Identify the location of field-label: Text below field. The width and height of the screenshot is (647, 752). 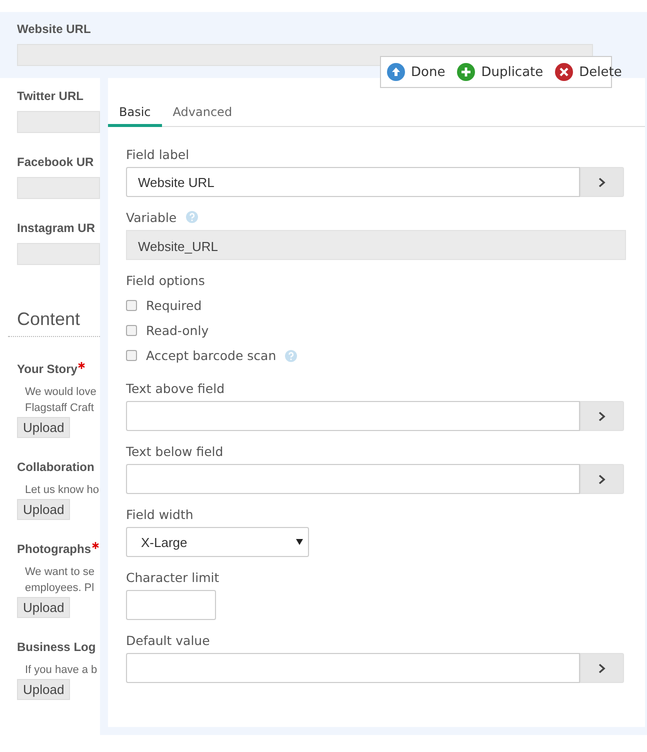
(175, 451).